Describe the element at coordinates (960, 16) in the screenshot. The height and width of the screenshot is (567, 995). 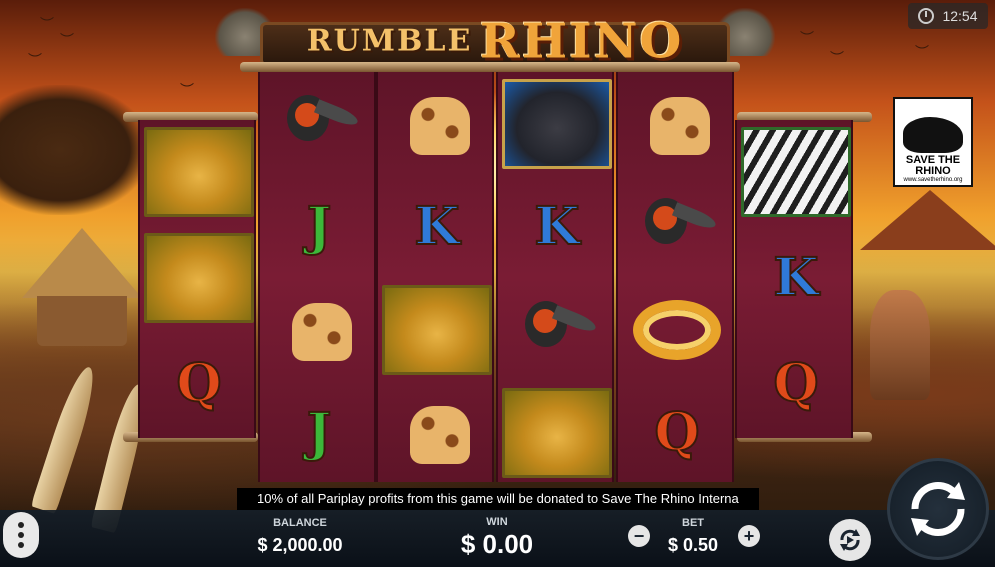
I see `clock-time: 12:54` at that location.